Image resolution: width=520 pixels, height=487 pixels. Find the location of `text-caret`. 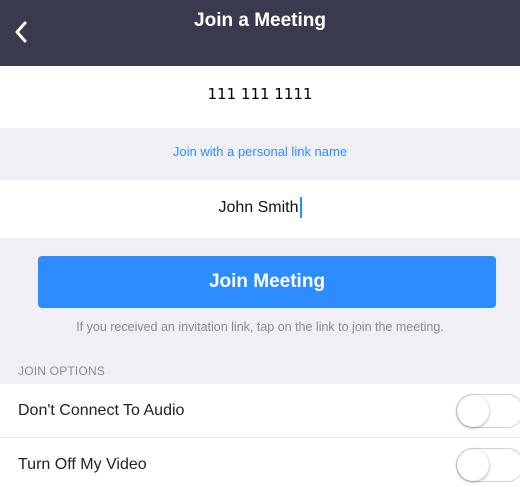

text-caret is located at coordinates (300, 207).